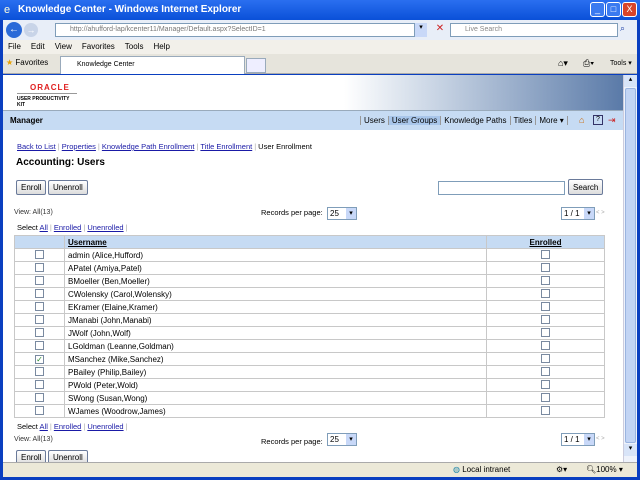 Image resolution: width=640 pixels, height=480 pixels. What do you see at coordinates (256, 65) in the screenshot?
I see `new-tab-button` at bounding box center [256, 65].